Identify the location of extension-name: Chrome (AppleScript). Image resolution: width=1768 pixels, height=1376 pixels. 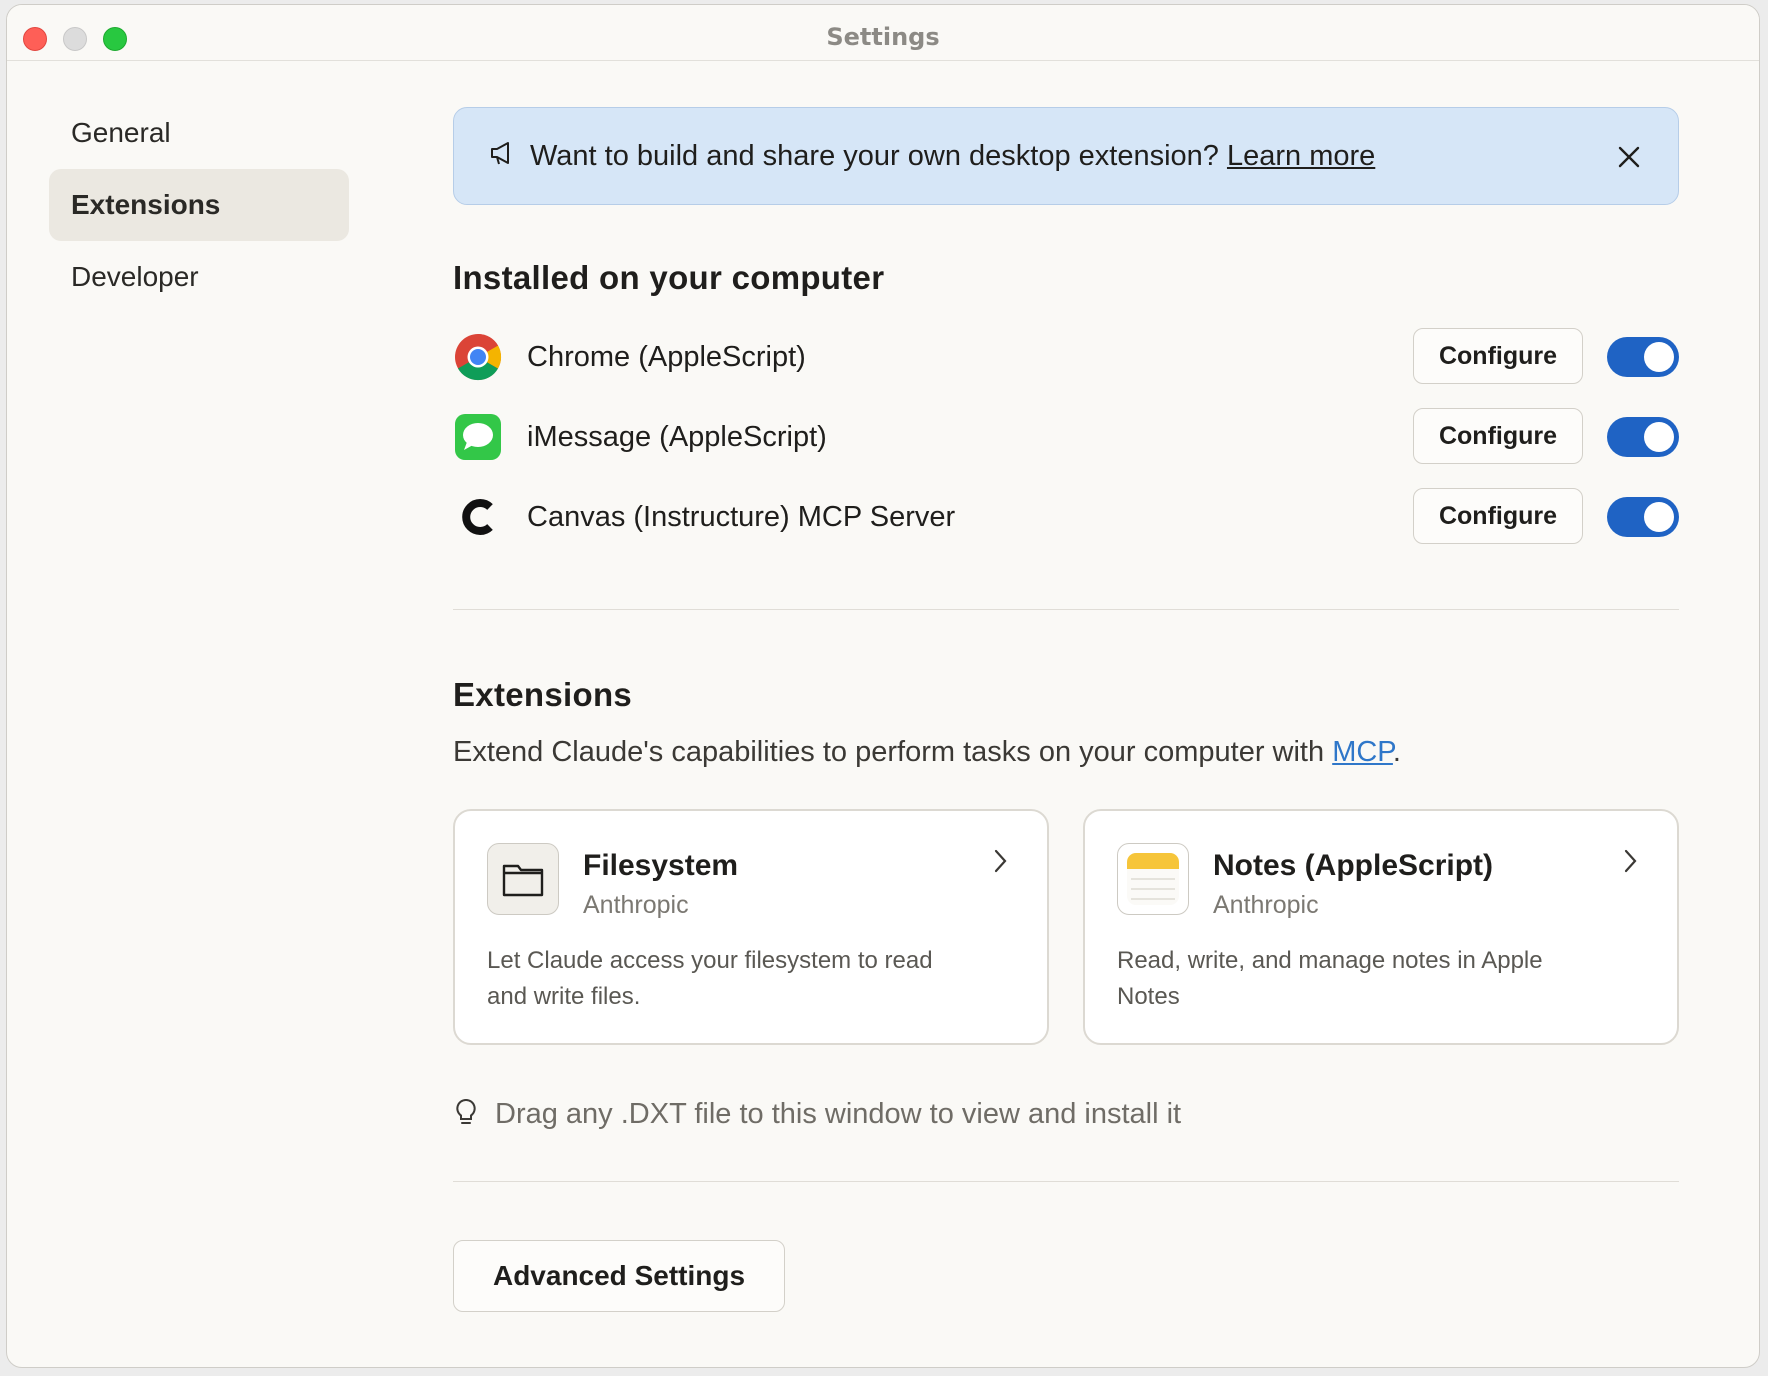
(666, 356).